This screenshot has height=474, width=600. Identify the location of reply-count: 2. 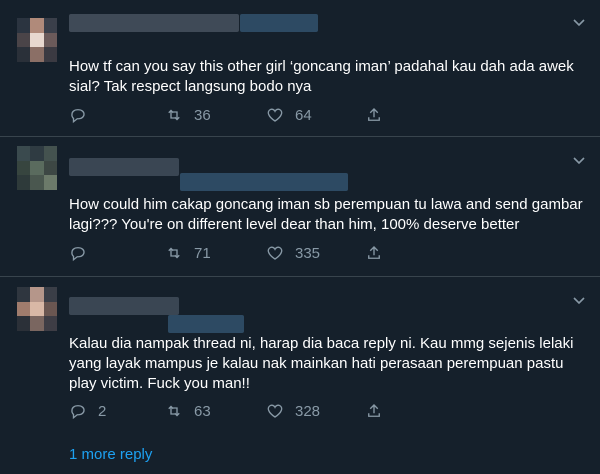
(102, 411).